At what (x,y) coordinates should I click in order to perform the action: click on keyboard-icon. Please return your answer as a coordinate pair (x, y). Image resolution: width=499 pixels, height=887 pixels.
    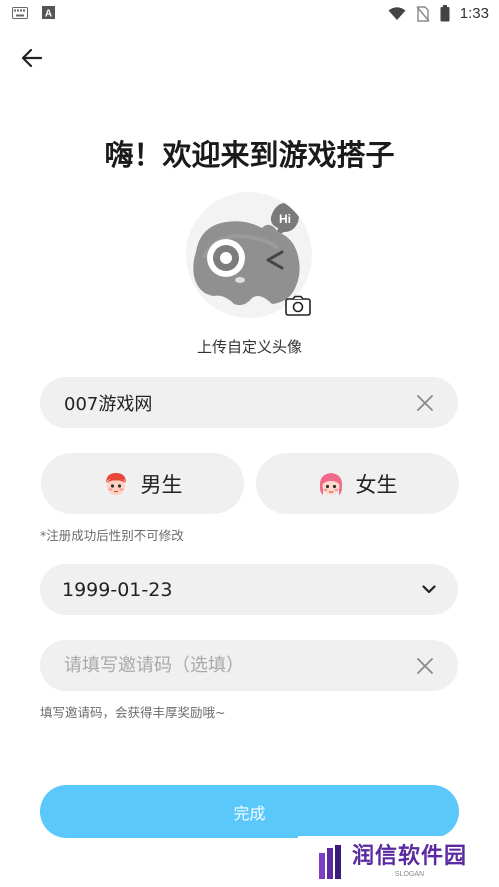
    Looking at the image, I should click on (20, 12).